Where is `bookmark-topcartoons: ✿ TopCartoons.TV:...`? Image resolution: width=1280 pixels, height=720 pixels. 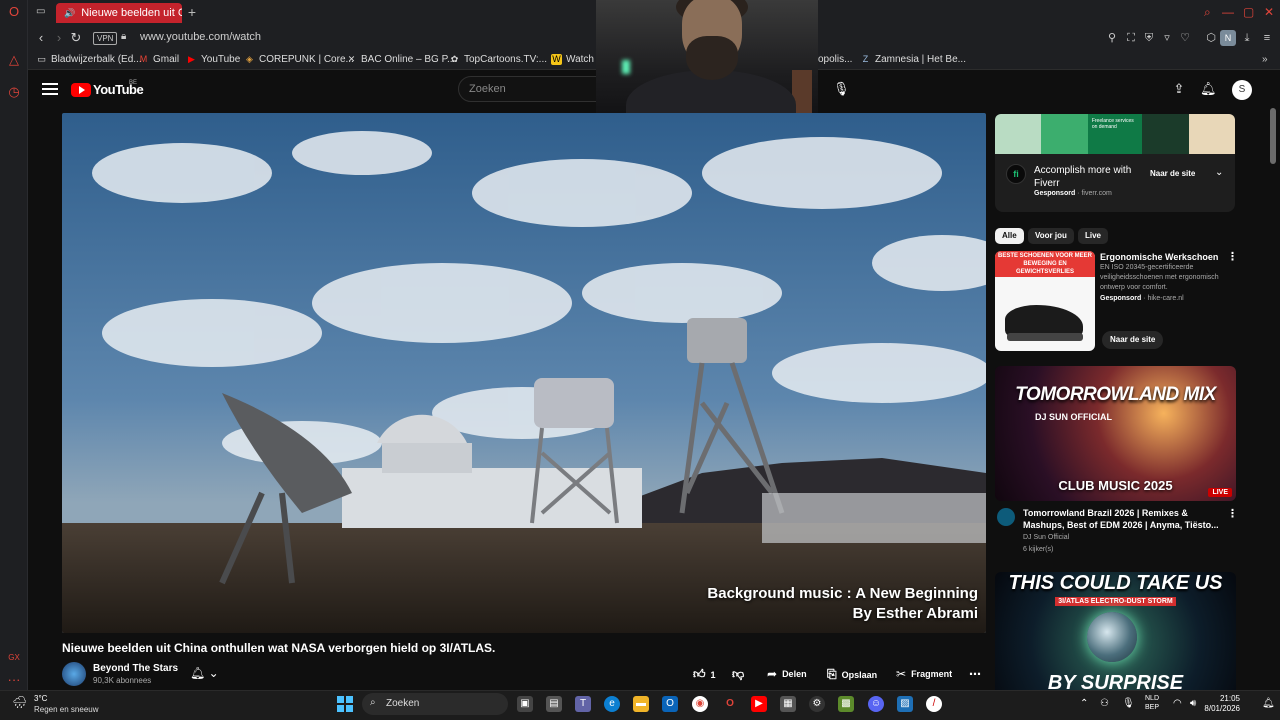 bookmark-topcartoons: ✿ TopCartoons.TV:... is located at coordinates (498, 59).